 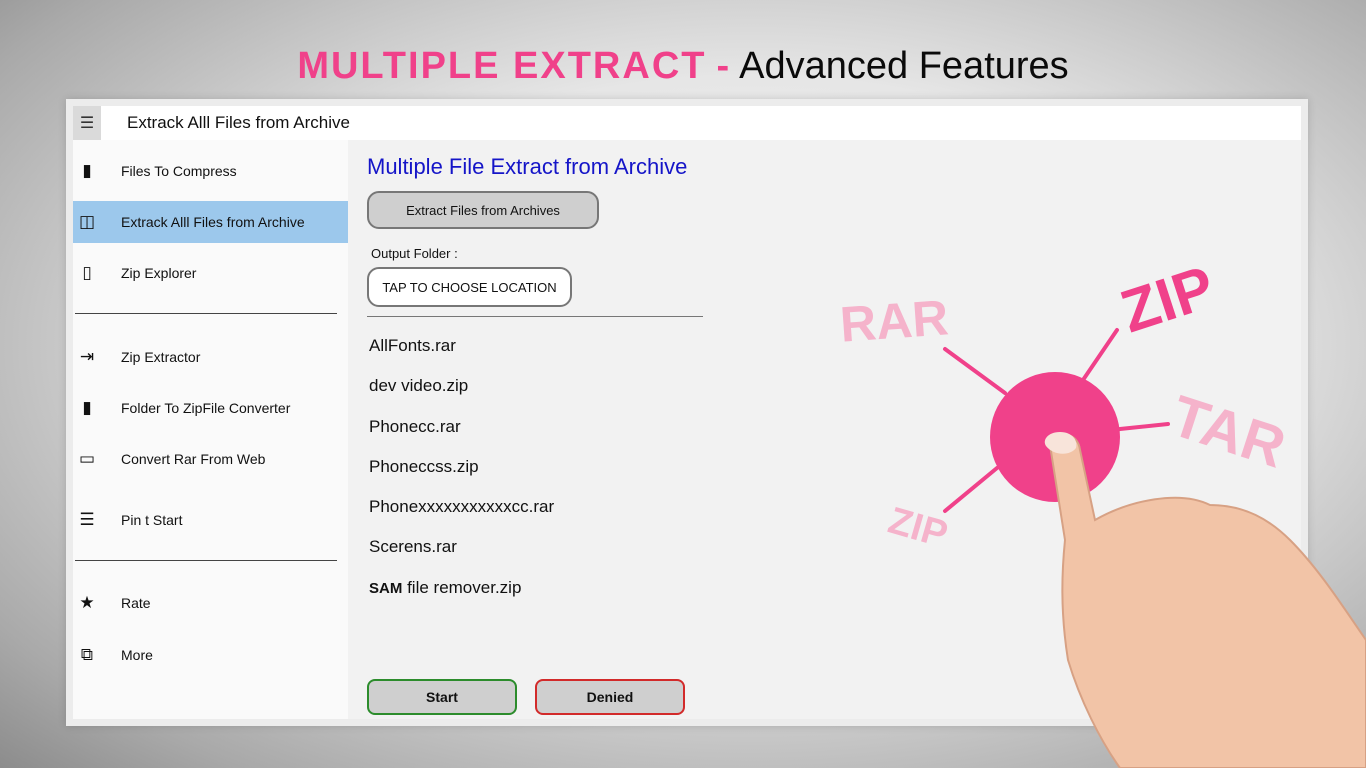 I want to click on web-icon: ▭, so click(x=87, y=458).